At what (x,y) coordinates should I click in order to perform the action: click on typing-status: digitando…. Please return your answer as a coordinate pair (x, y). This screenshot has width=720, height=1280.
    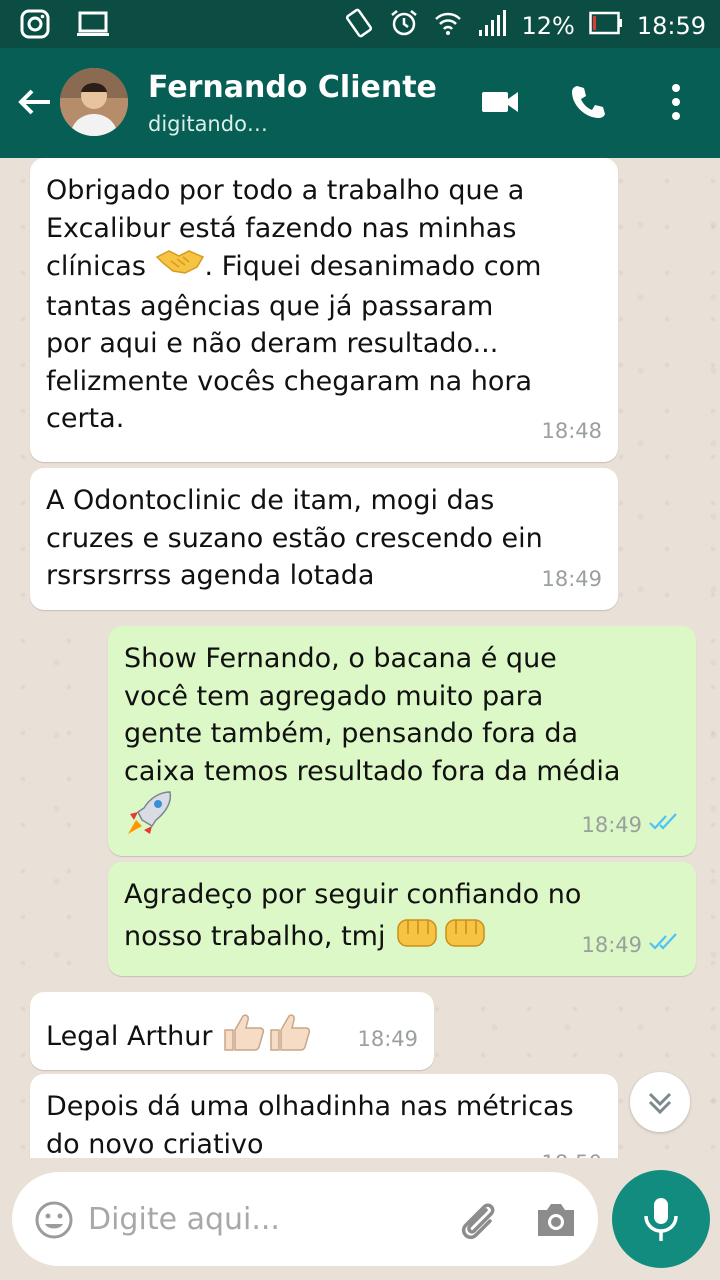
    Looking at the image, I should click on (208, 124).